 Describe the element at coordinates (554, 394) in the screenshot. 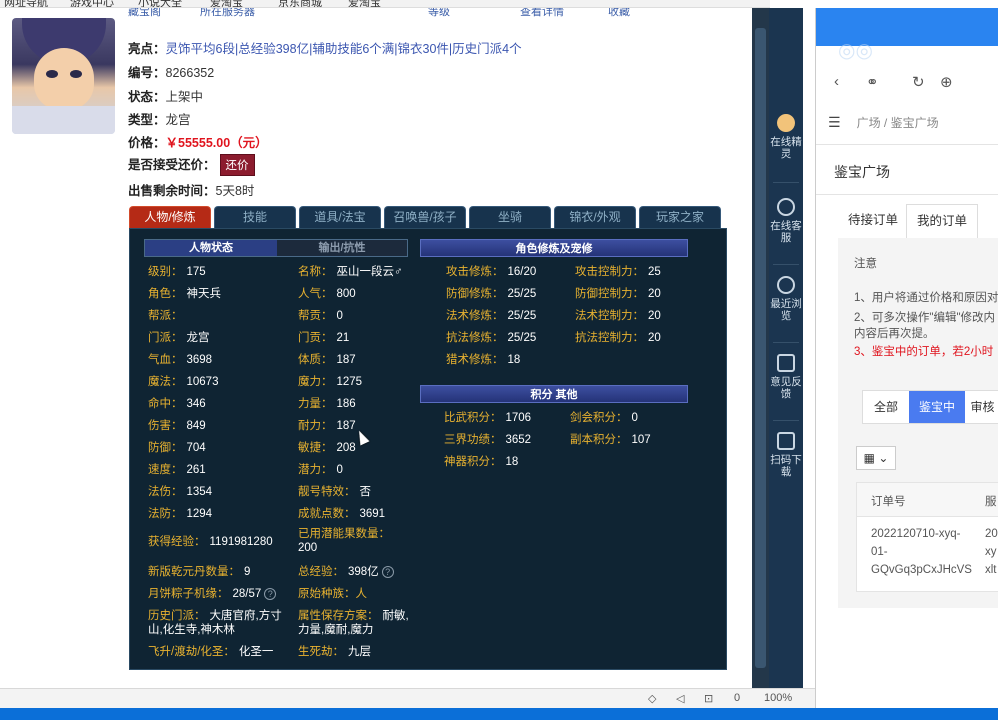

I see `points-header: 积分 其他` at that location.